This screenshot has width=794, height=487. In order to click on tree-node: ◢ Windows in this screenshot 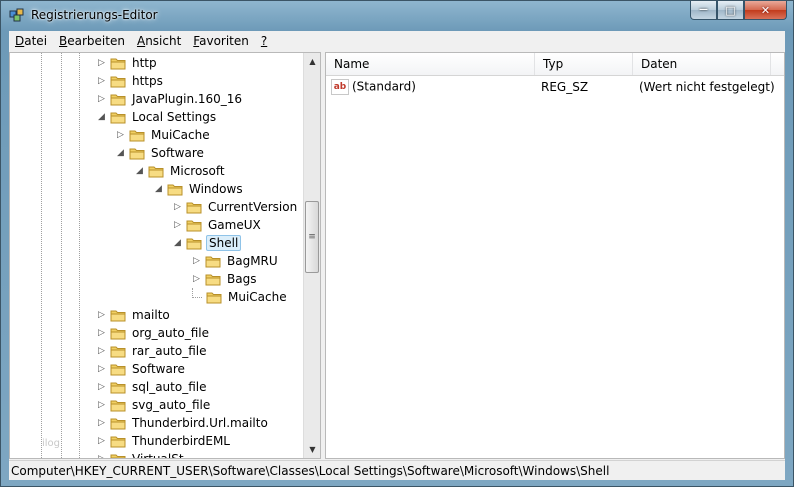, I will do `click(199, 189)`.